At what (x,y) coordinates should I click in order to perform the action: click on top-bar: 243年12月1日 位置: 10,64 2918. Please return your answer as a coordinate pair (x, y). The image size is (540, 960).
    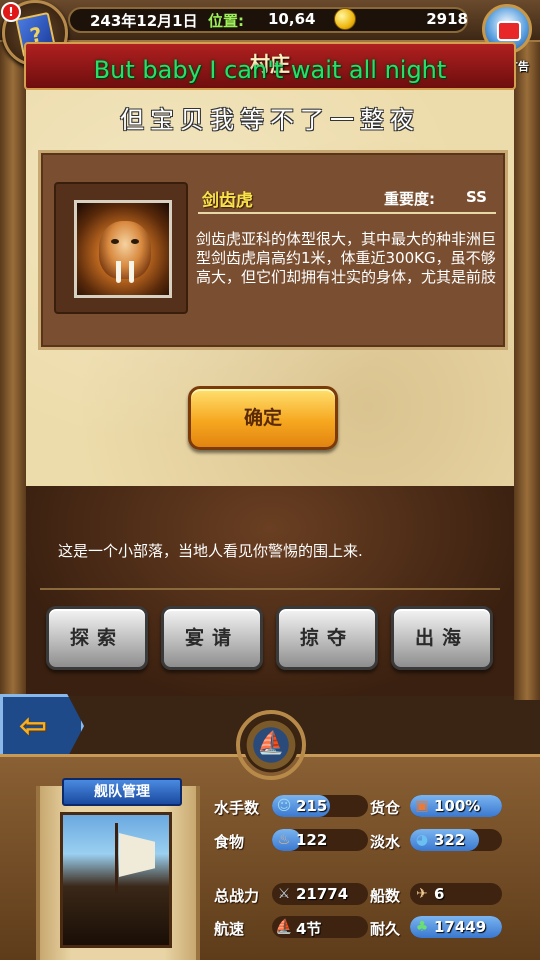
    Looking at the image, I should click on (270, 21).